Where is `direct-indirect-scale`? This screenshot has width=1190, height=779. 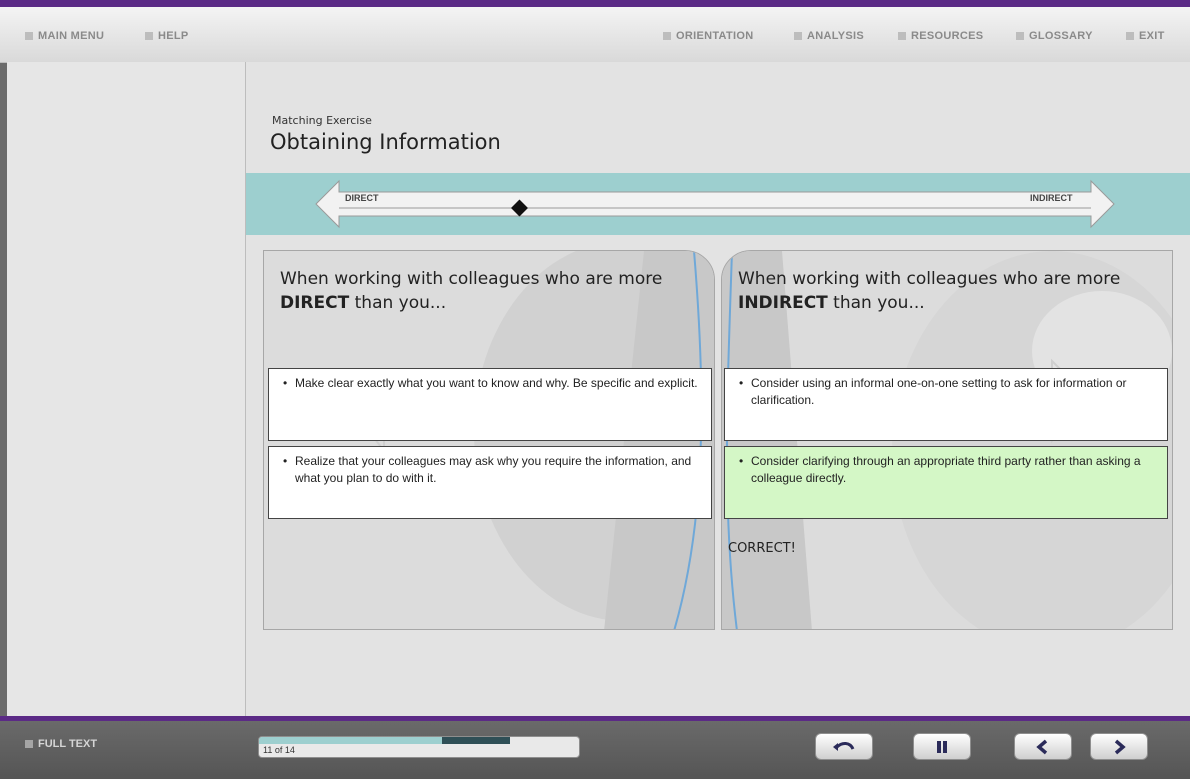 direct-indirect-scale is located at coordinates (715, 204).